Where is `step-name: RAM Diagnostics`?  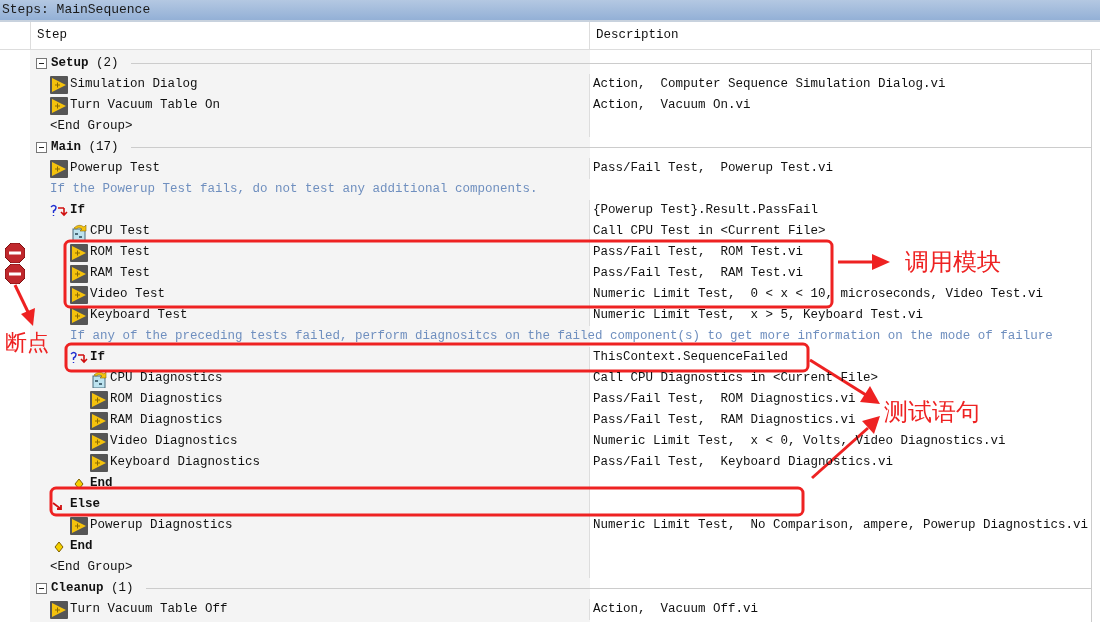 step-name: RAM Diagnostics is located at coordinates (166, 421).